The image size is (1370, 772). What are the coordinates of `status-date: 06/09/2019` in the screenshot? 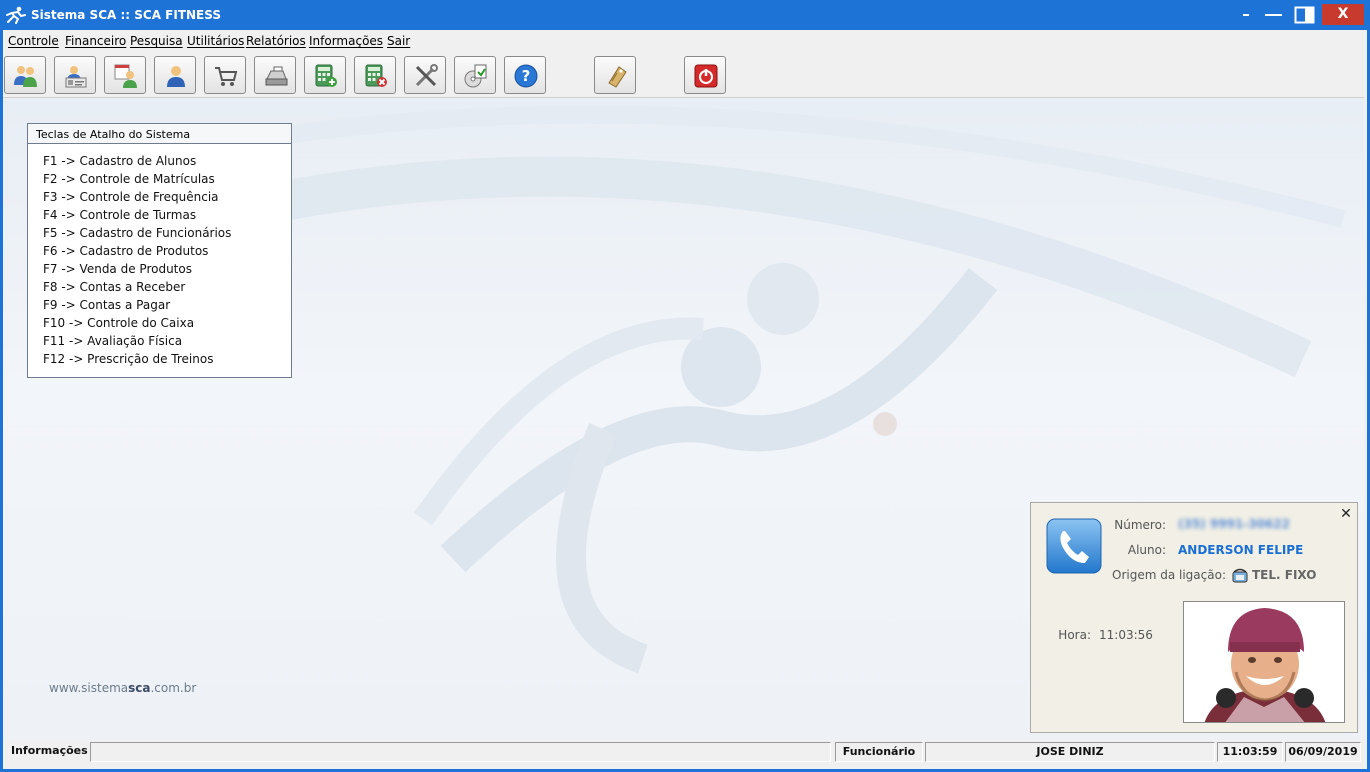 It's located at (1323, 752).